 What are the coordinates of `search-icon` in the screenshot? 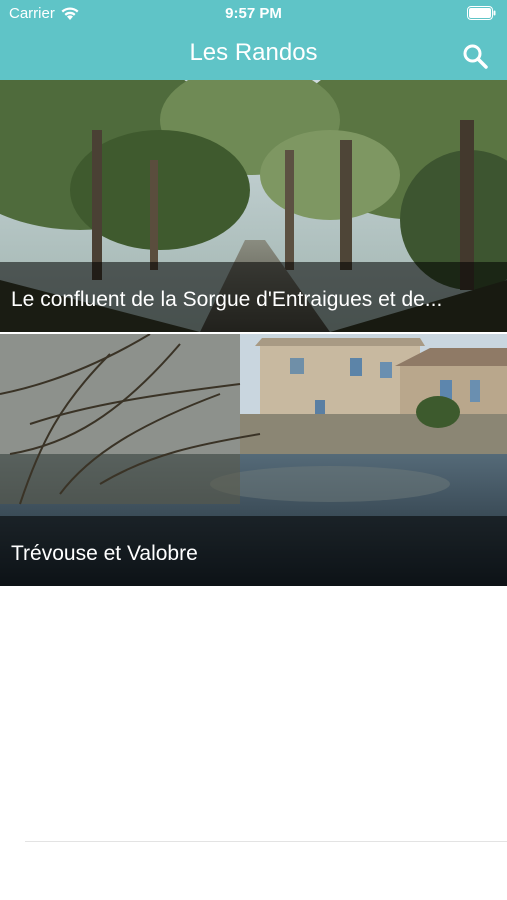 It's located at (475, 56).